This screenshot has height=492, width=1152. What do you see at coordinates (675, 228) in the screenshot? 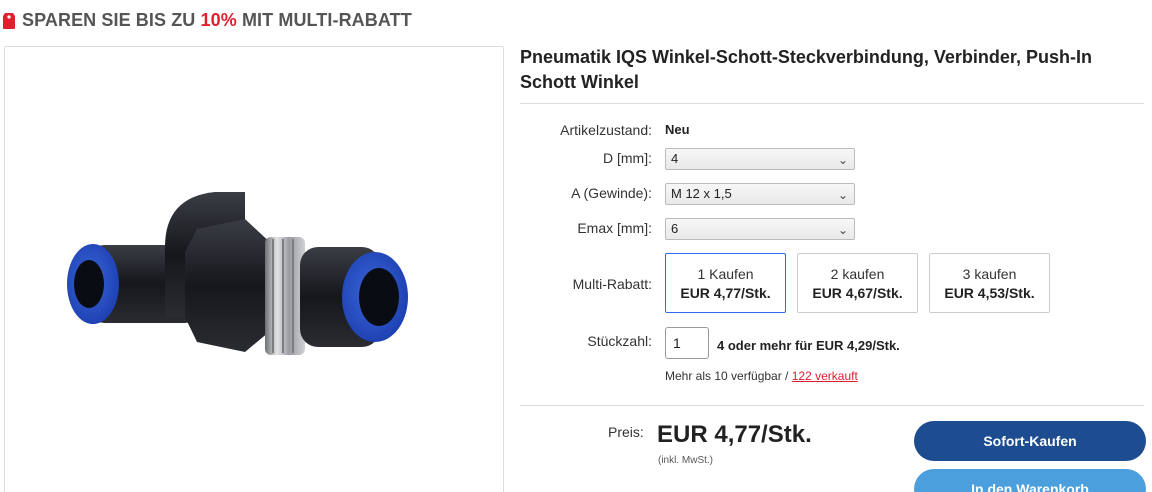
I see `option-select-value: 6` at bounding box center [675, 228].